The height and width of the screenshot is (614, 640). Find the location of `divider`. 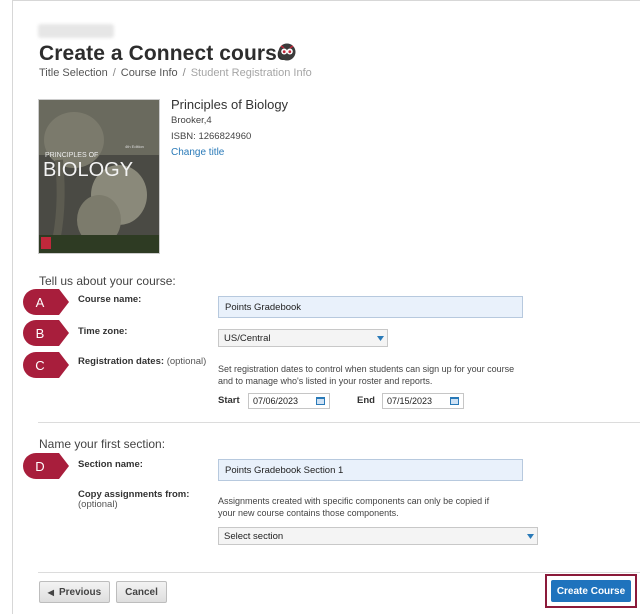

divider is located at coordinates (339, 422).